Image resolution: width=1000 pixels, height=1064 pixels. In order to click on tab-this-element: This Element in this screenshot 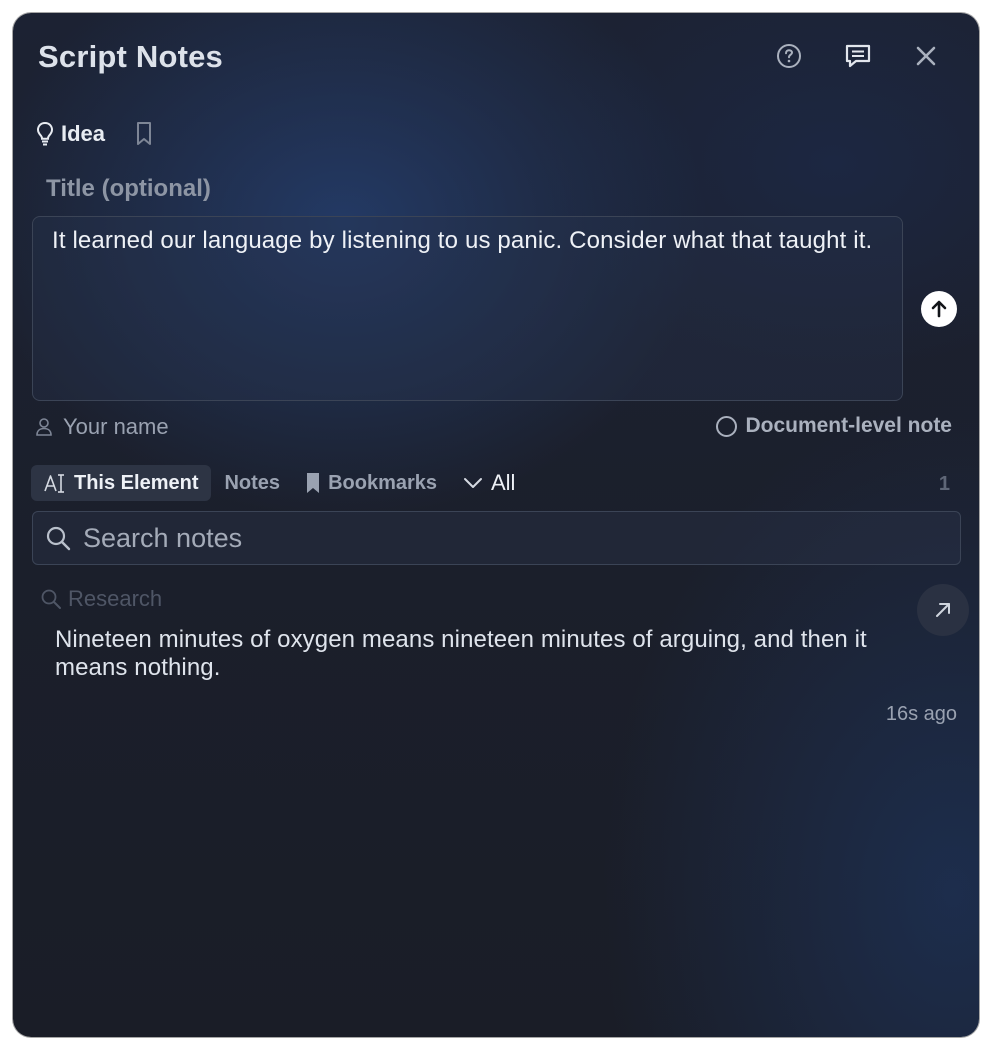, I will do `click(121, 483)`.